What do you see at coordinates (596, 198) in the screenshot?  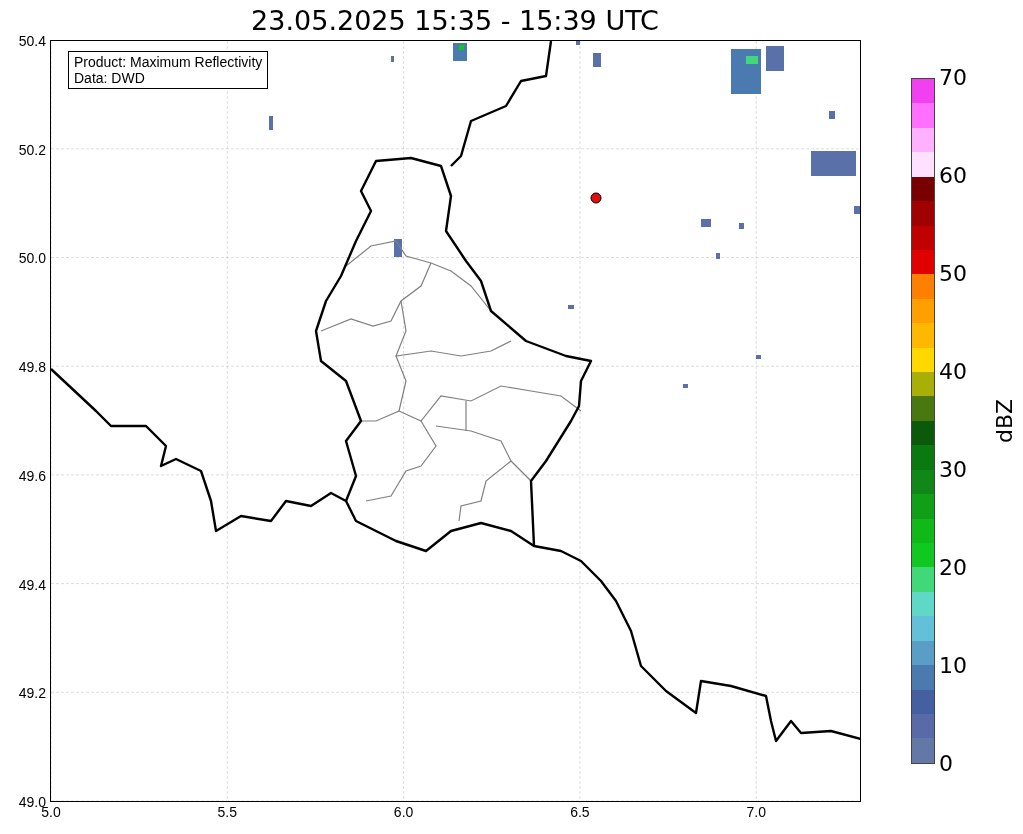 I see `location-marker` at bounding box center [596, 198].